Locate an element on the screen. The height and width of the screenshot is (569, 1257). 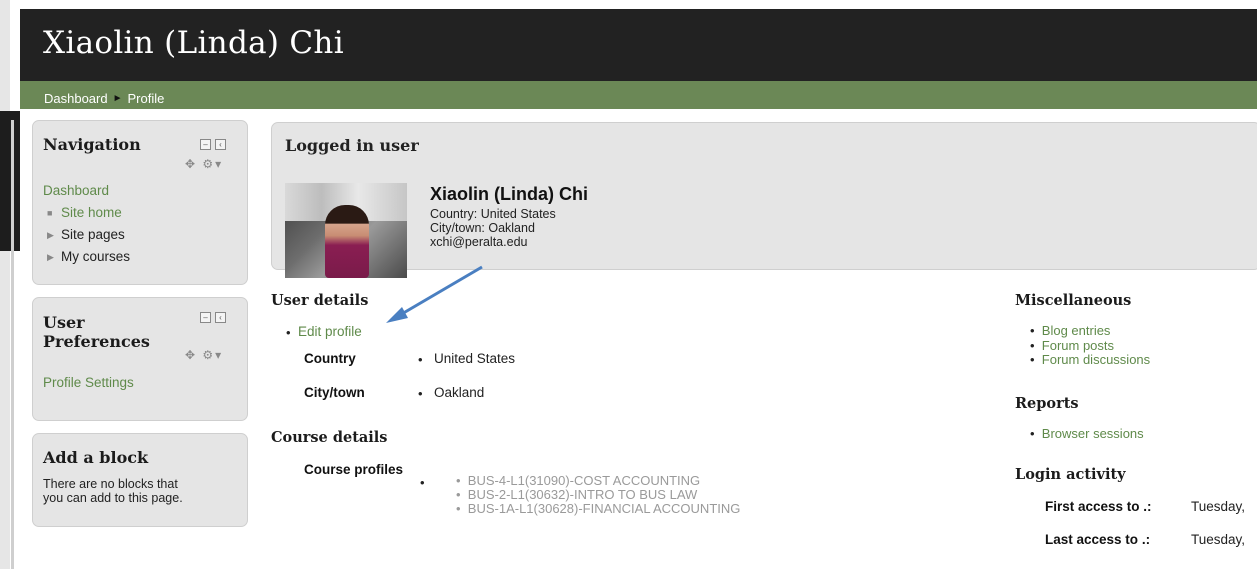
forum-posts-link: • Forum posts is located at coordinates (1090, 346).